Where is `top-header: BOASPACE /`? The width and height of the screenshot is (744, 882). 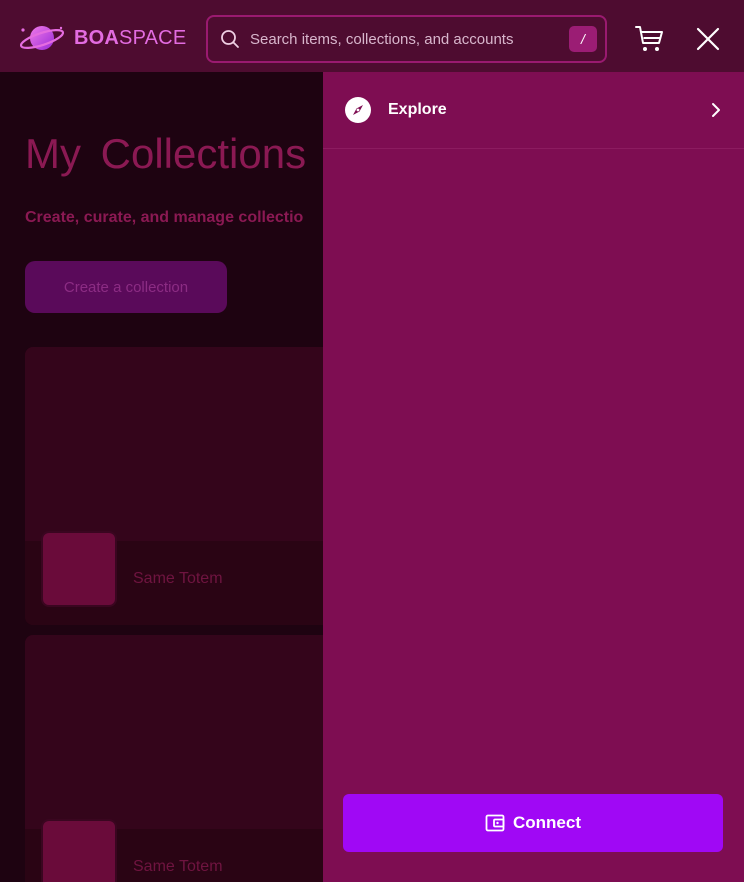
top-header: BOASPACE / is located at coordinates (372, 36).